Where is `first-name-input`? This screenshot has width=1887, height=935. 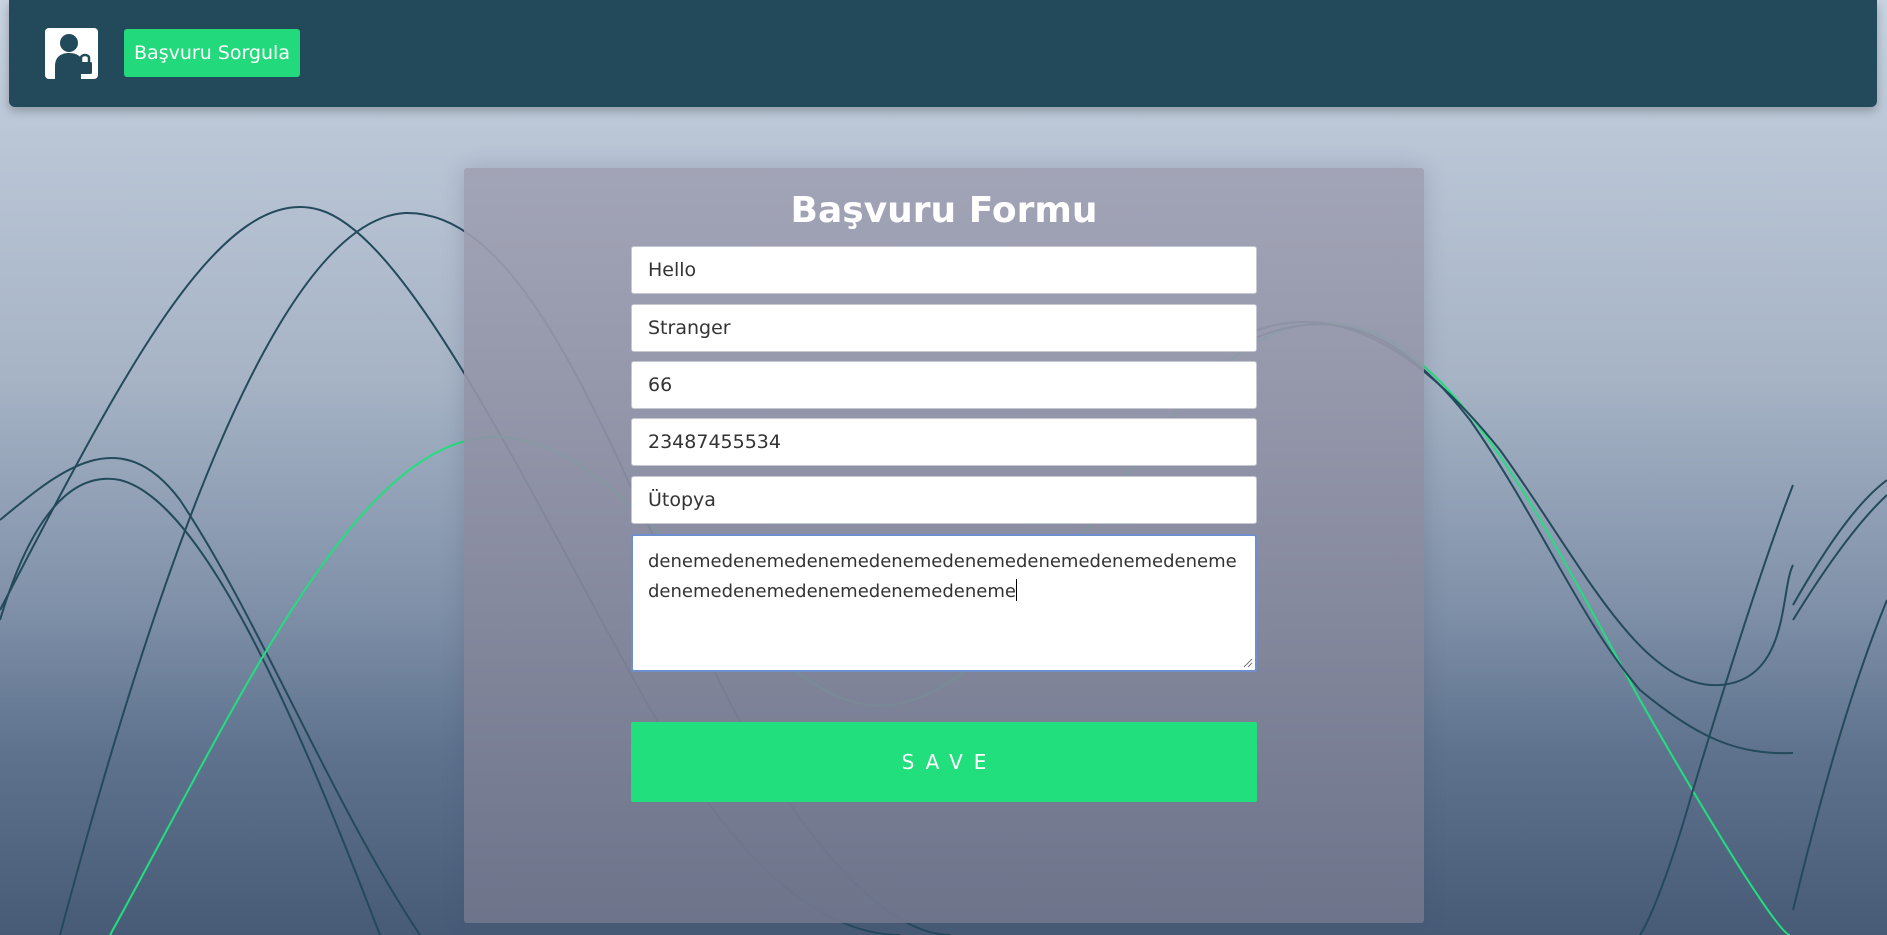 first-name-input is located at coordinates (944, 270).